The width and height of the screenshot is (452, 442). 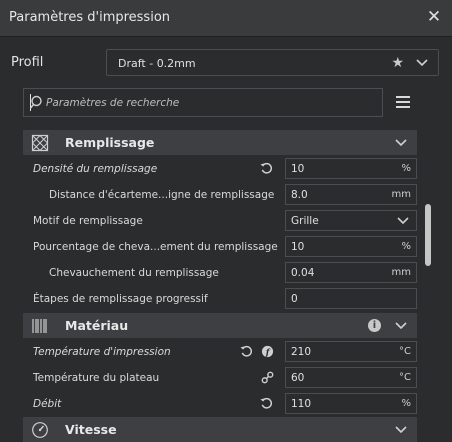 What do you see at coordinates (47, 404) in the screenshot?
I see `setting-label: Débit` at bounding box center [47, 404].